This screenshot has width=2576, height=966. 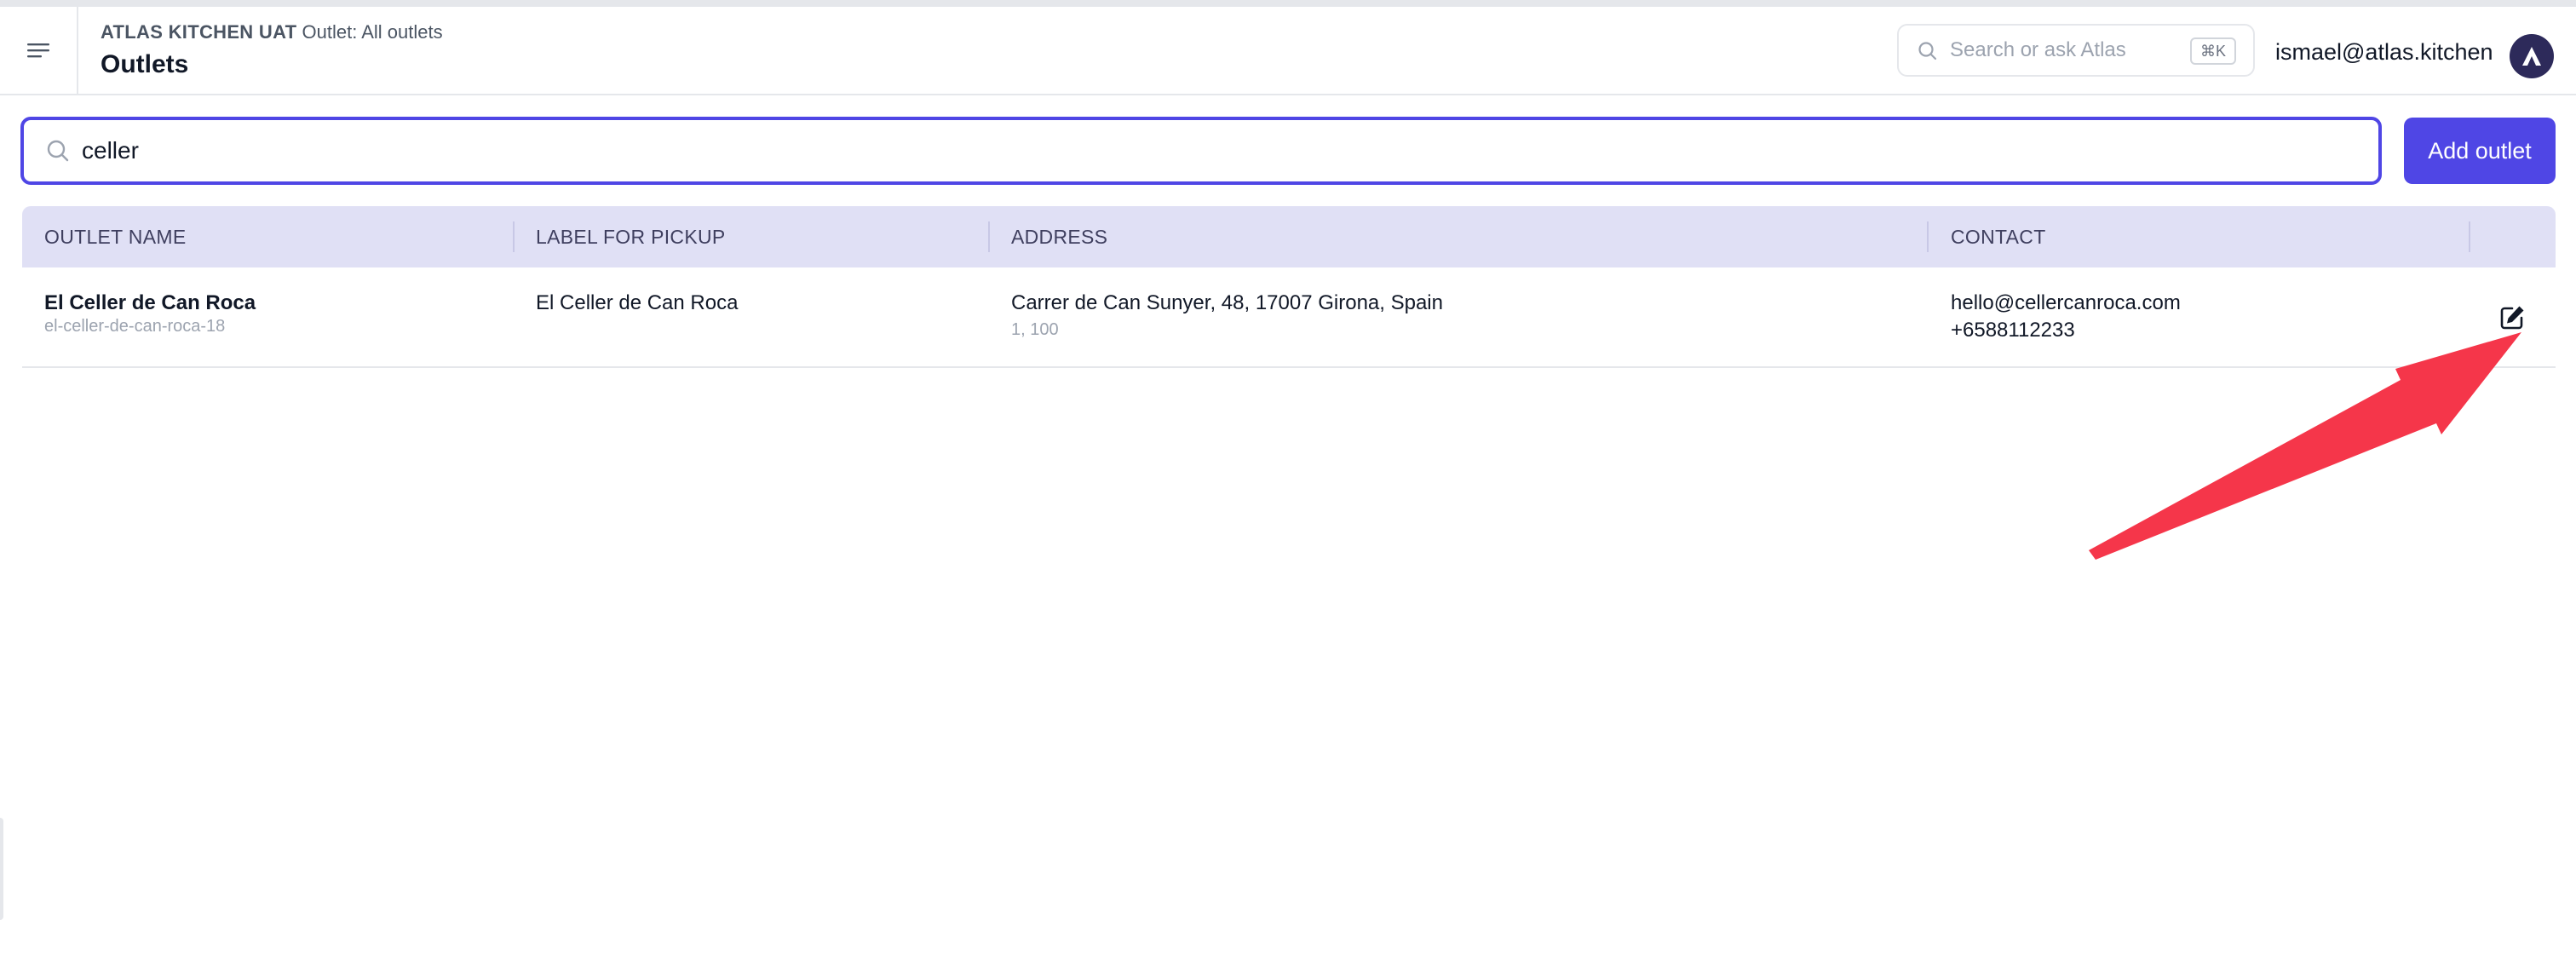 What do you see at coordinates (1035, 330) in the screenshot?
I see `address-coordinates: 1, 100` at bounding box center [1035, 330].